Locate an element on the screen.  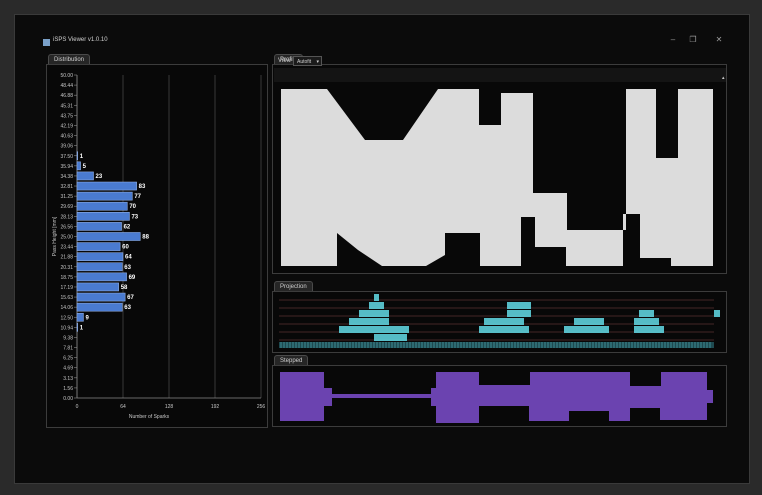
data-label: 9 is located at coordinates (87, 318).